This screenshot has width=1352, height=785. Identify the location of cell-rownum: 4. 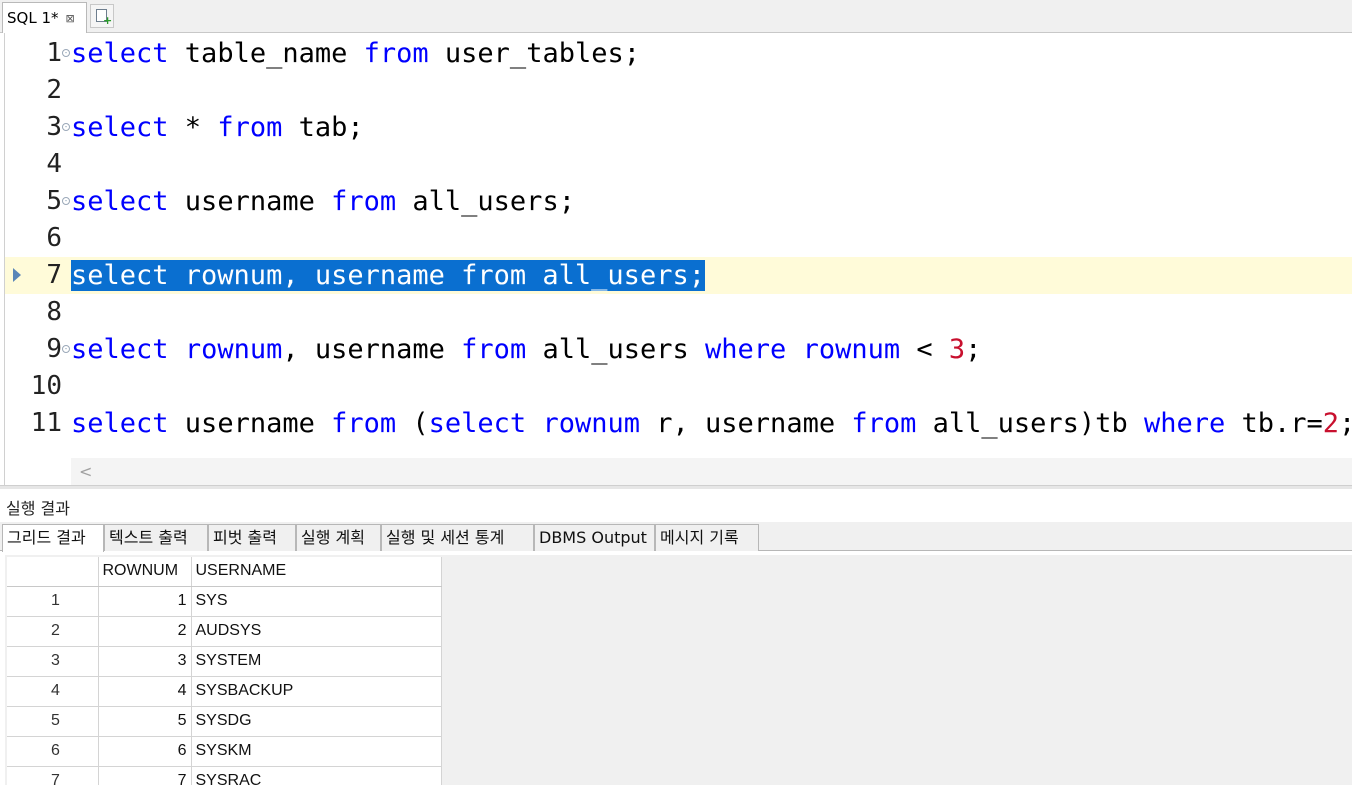
(145, 691).